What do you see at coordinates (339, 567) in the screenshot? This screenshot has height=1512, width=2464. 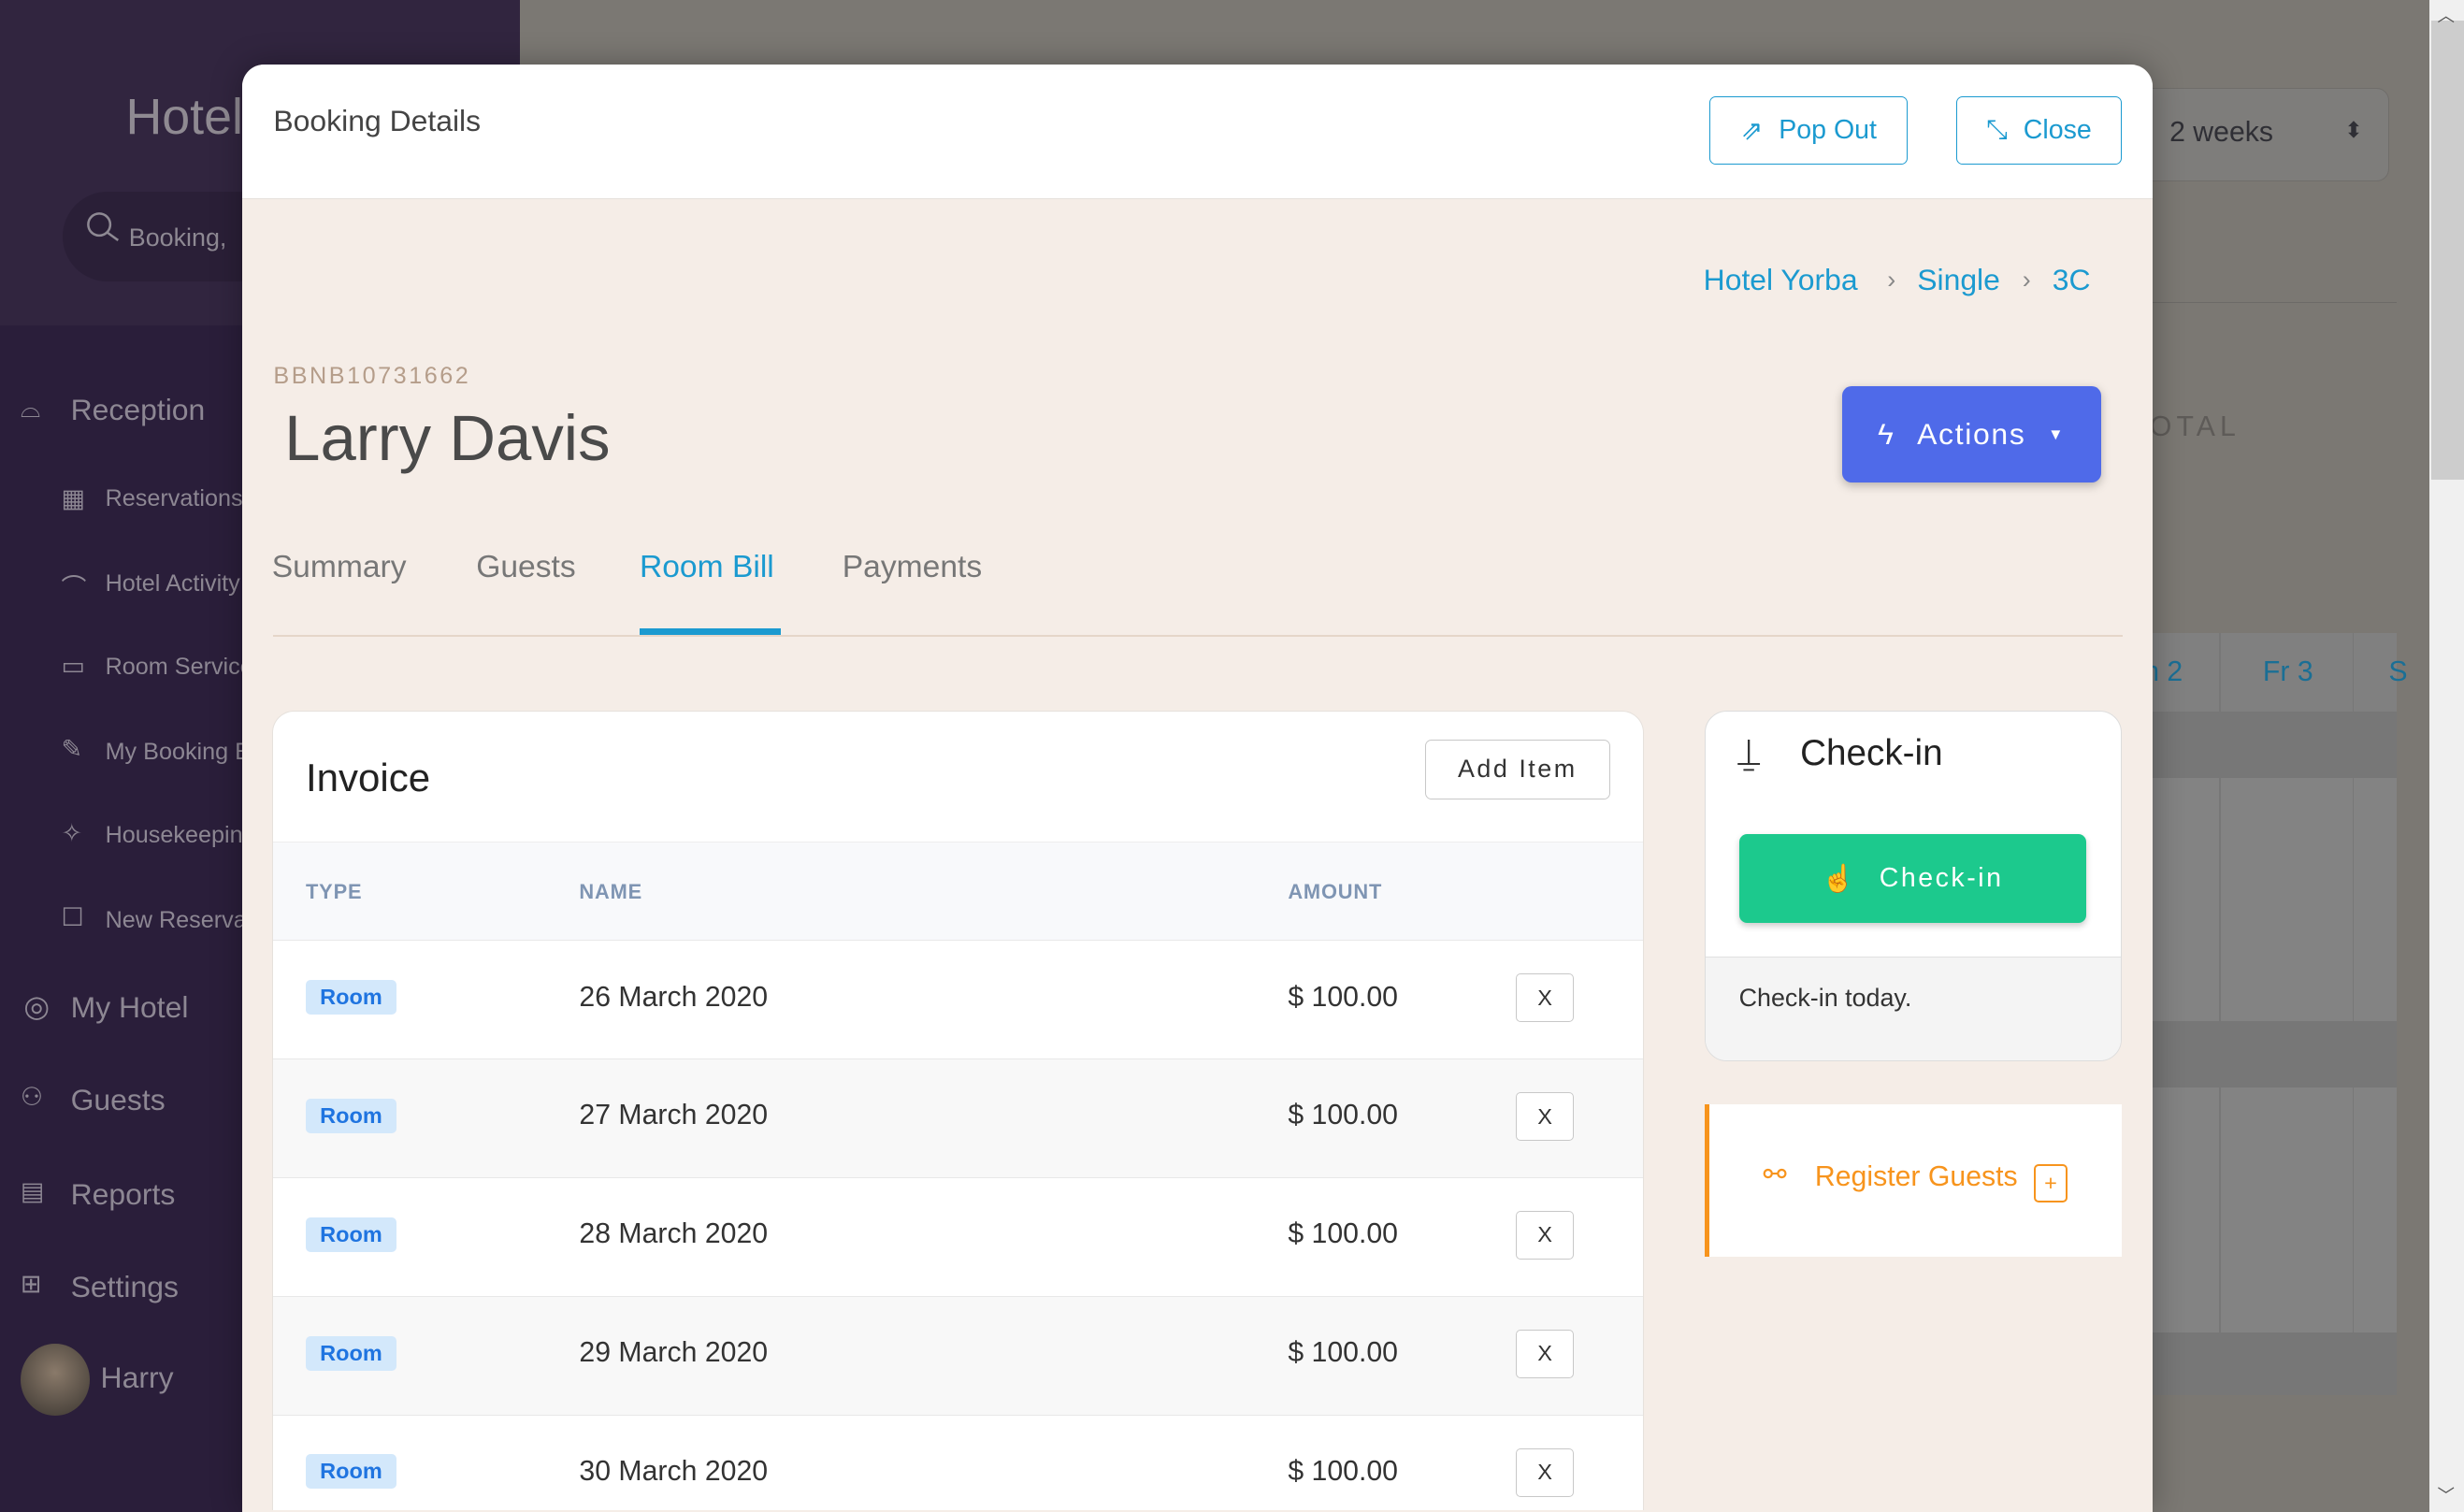 I see `tab-summary: Summary` at bounding box center [339, 567].